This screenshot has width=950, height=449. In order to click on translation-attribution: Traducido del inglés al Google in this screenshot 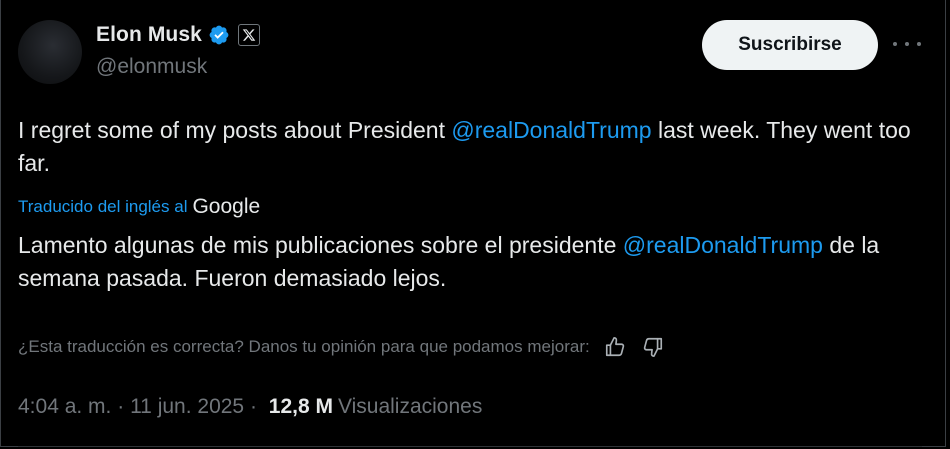, I will do `click(139, 207)`.